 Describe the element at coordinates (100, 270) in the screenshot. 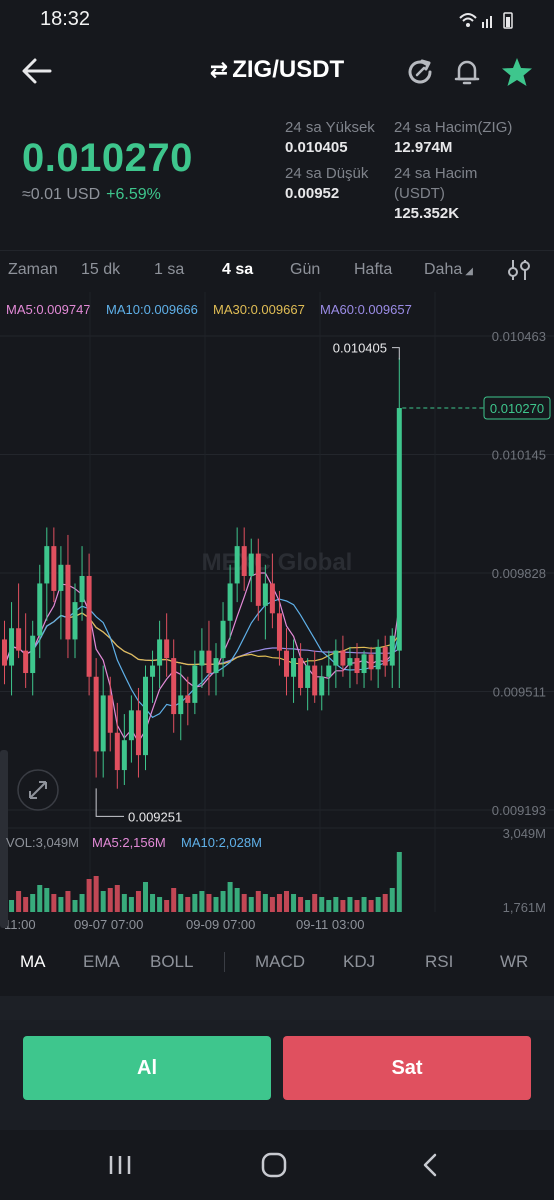

I see `tf-15m: 15 dk` at that location.